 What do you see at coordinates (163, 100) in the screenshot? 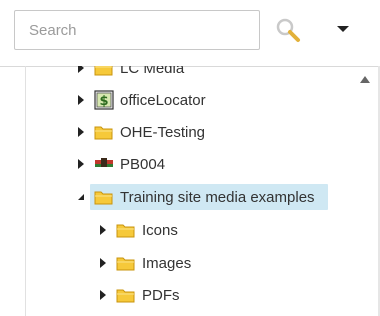
I see `tree-item-label: officeLocator` at bounding box center [163, 100].